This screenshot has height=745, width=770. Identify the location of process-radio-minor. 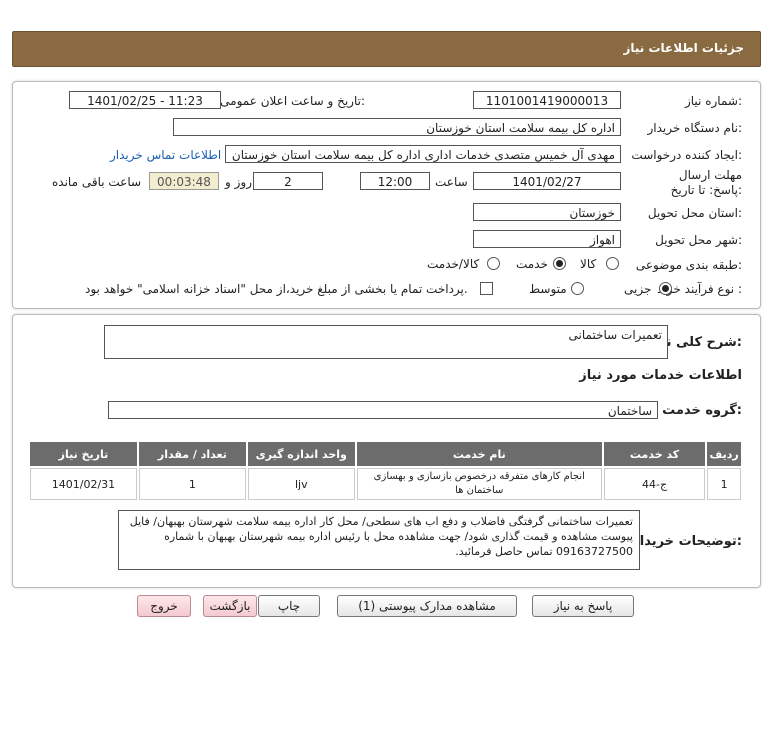
(665, 288).